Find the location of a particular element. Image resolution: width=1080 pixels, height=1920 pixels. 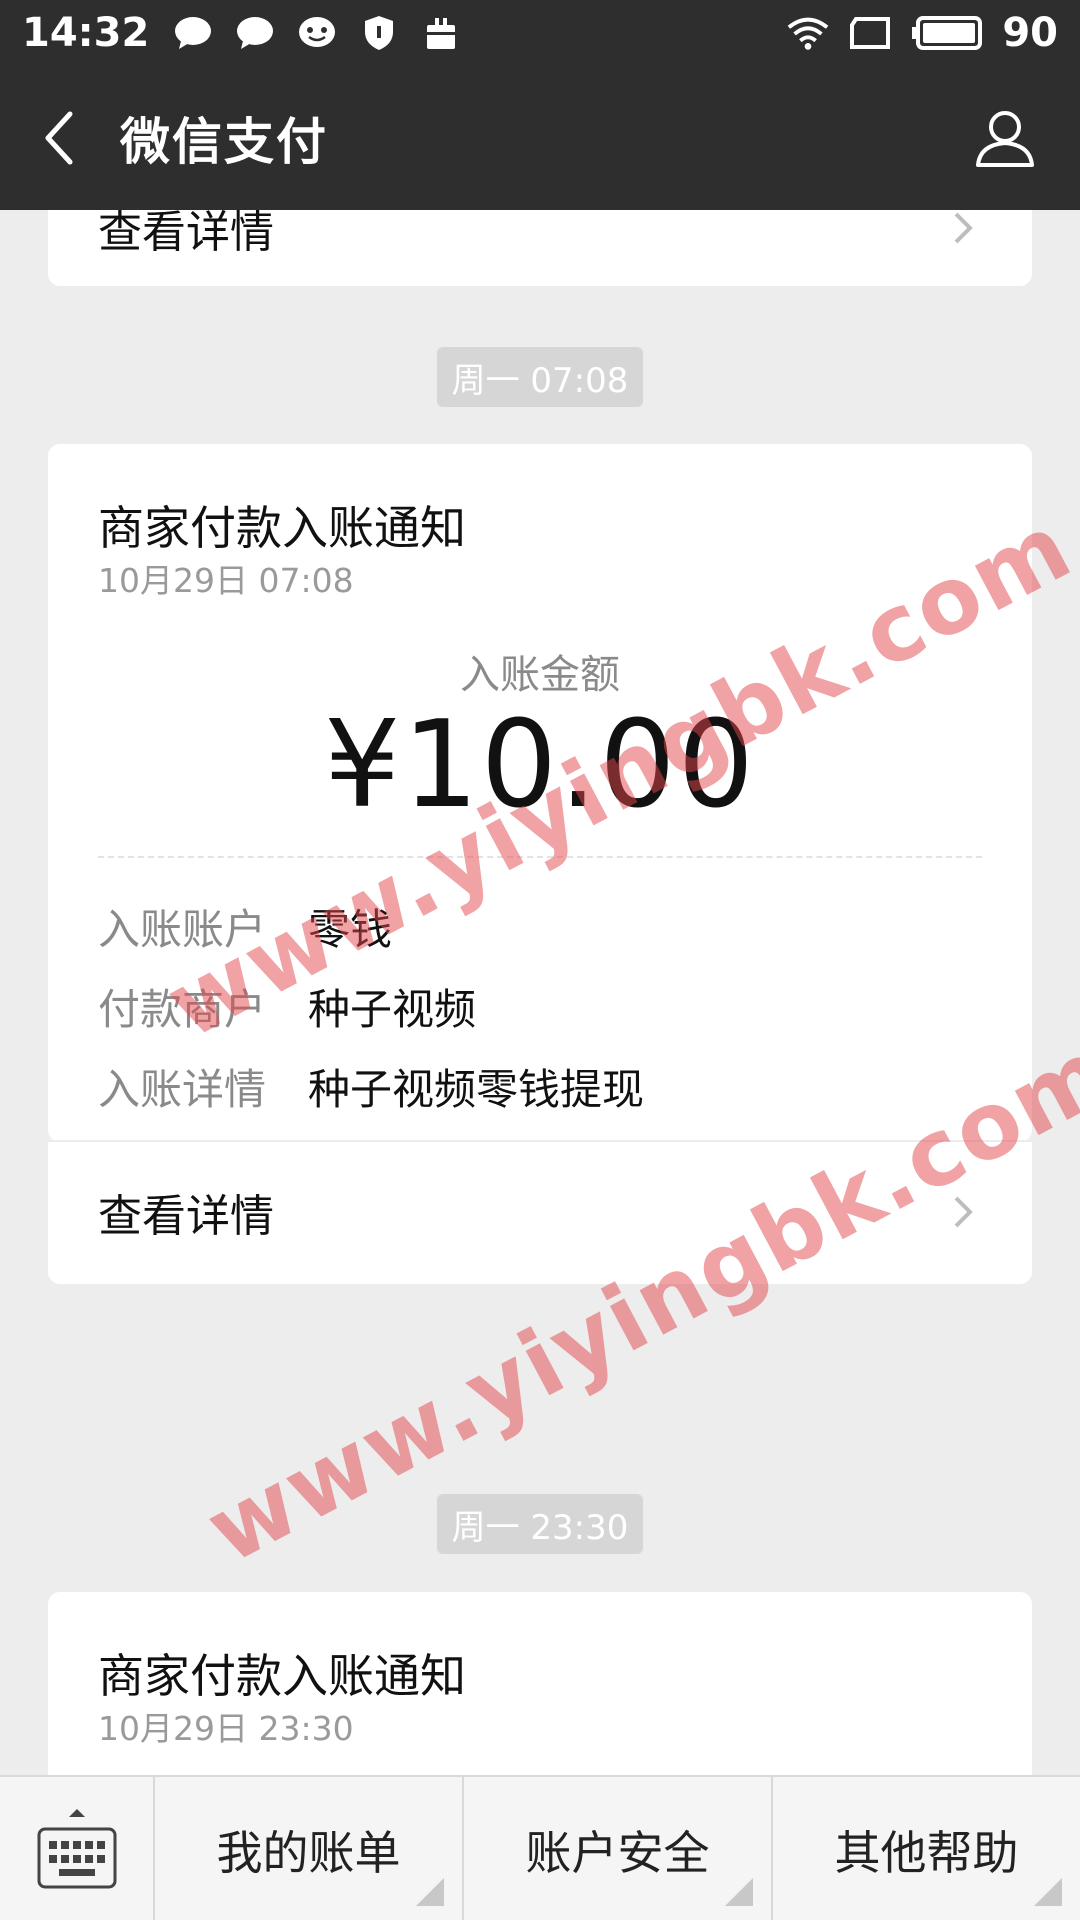

keyboard-icon is located at coordinates (76, 1848).